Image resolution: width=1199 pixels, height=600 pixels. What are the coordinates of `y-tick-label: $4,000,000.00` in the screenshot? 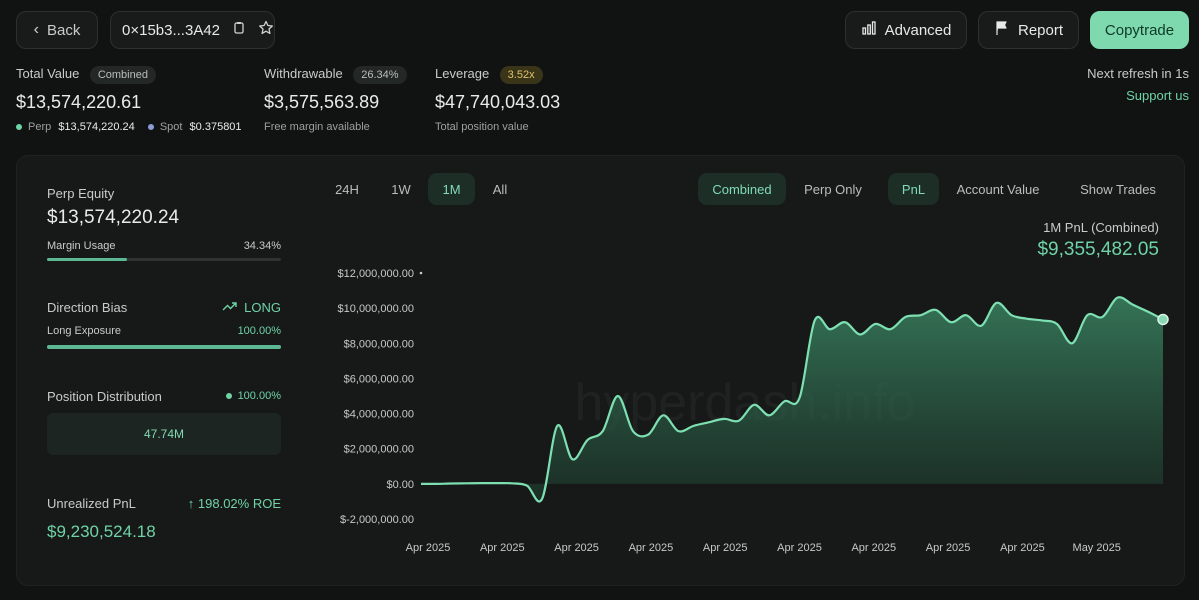 It's located at (379, 415).